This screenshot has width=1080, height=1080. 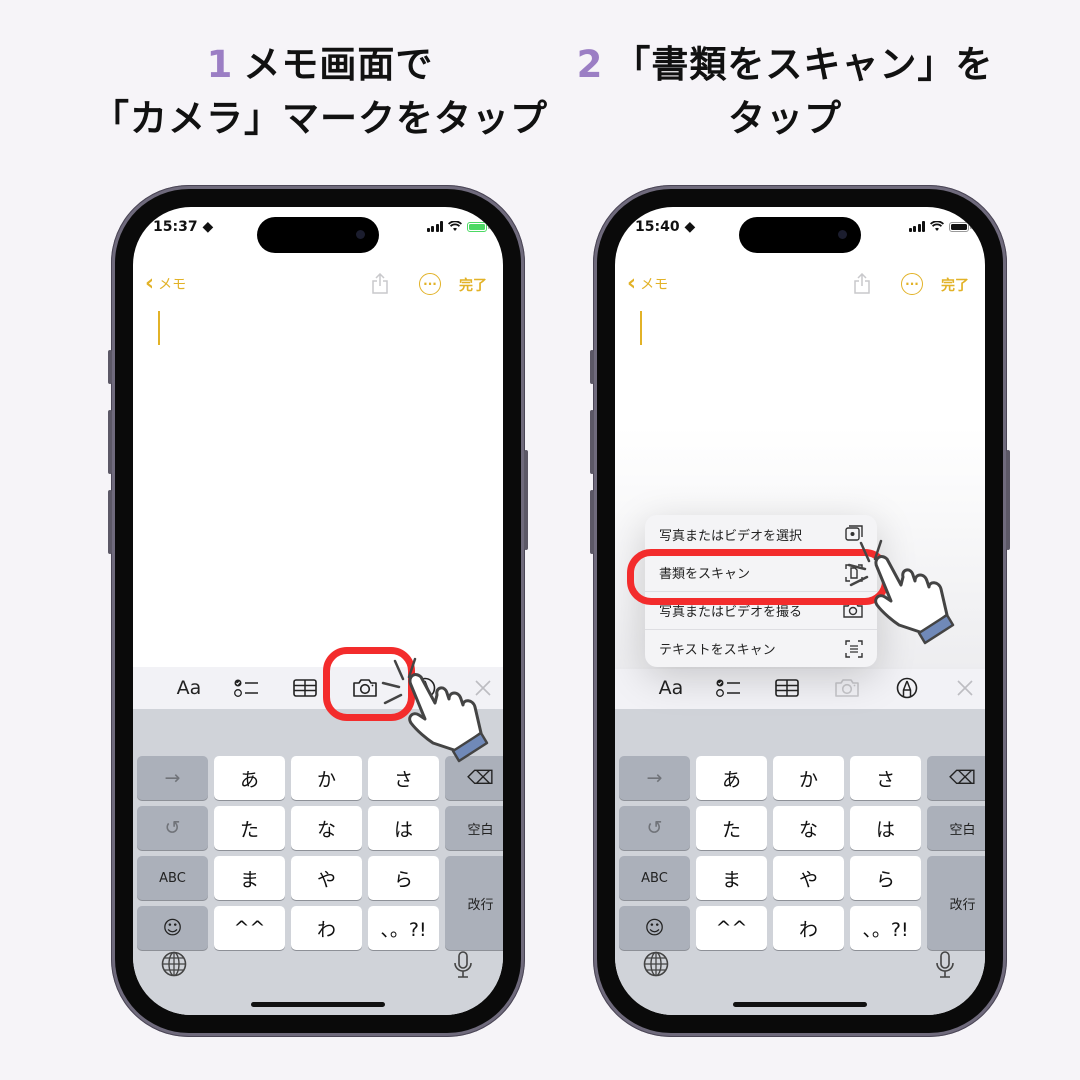 I want to click on table-icon, so click(x=787, y=688).